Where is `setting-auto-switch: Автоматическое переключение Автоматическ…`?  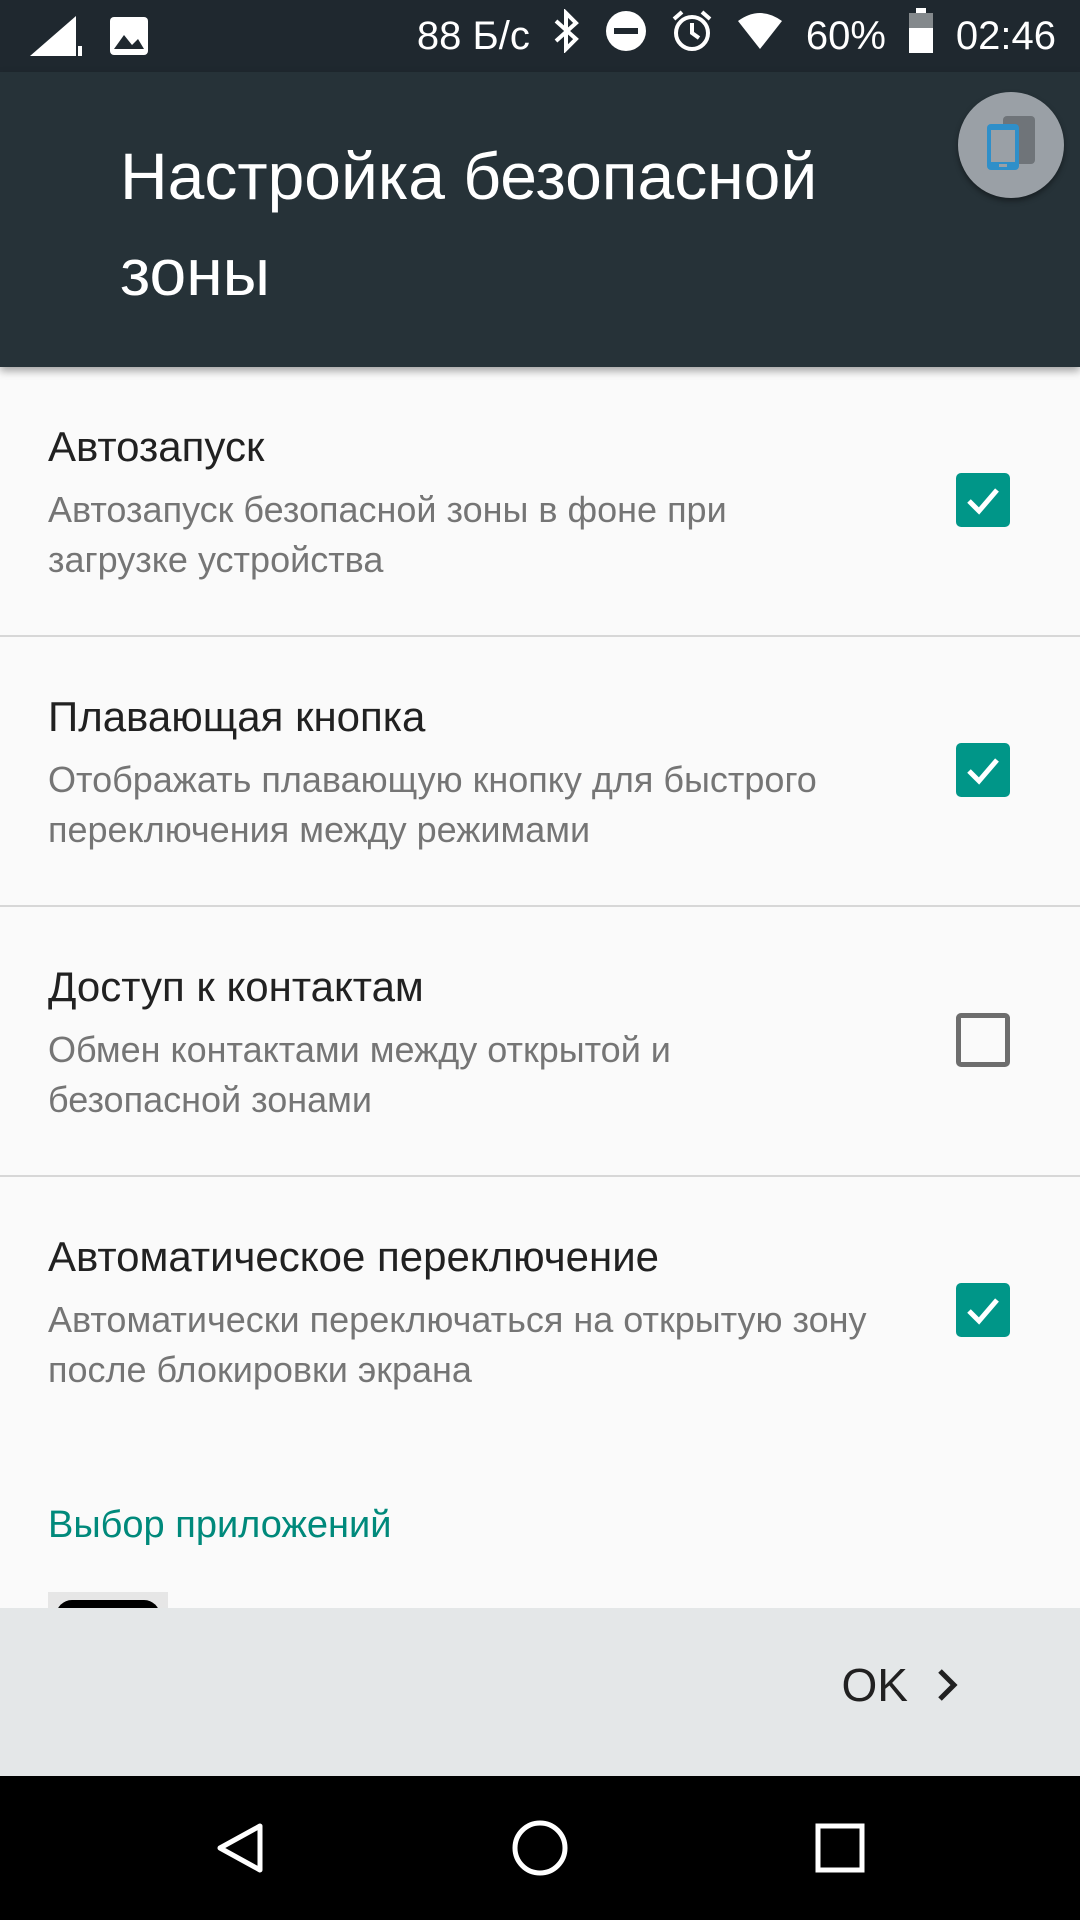 setting-auto-switch: Автоматическое переключение Автоматическ… is located at coordinates (540, 1312).